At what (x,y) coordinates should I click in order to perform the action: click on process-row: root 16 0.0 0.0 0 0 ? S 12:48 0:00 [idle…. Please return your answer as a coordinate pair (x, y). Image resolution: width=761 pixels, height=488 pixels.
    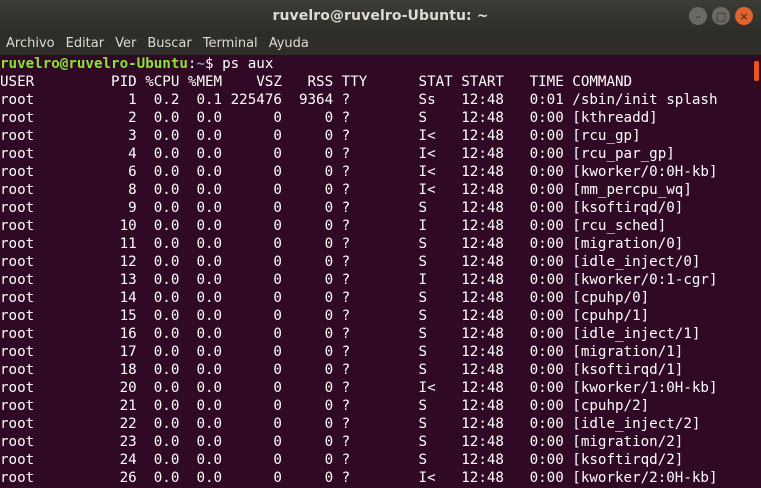
    Looking at the image, I should click on (350, 334).